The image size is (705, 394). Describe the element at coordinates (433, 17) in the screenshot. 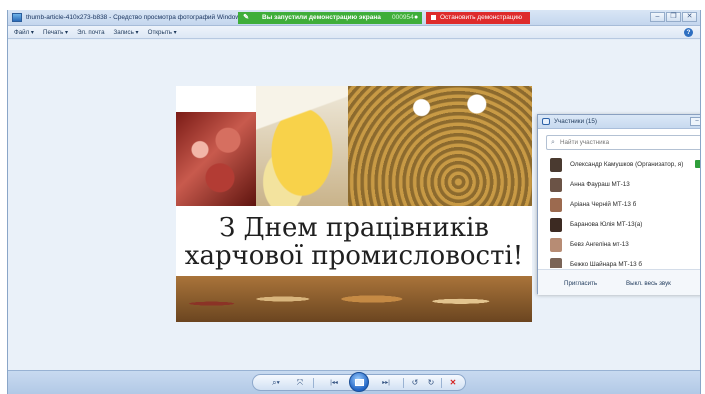

I see `stop-icon` at that location.